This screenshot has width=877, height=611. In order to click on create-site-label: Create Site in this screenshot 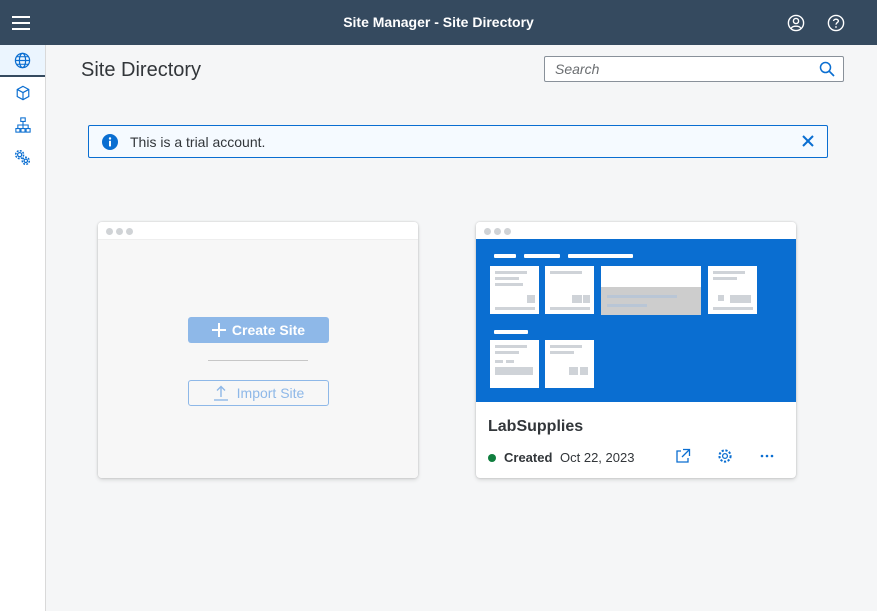, I will do `click(268, 330)`.